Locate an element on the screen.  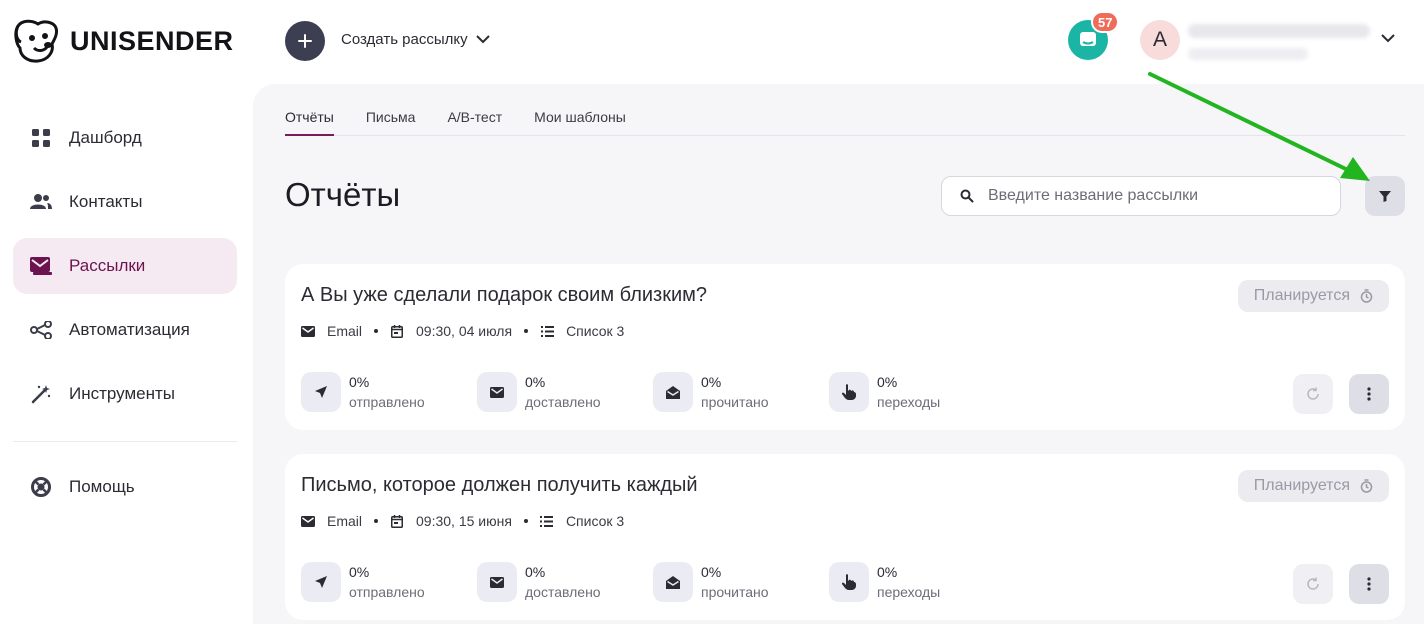
sidebar-item-label: Рассылки is located at coordinates (107, 265).